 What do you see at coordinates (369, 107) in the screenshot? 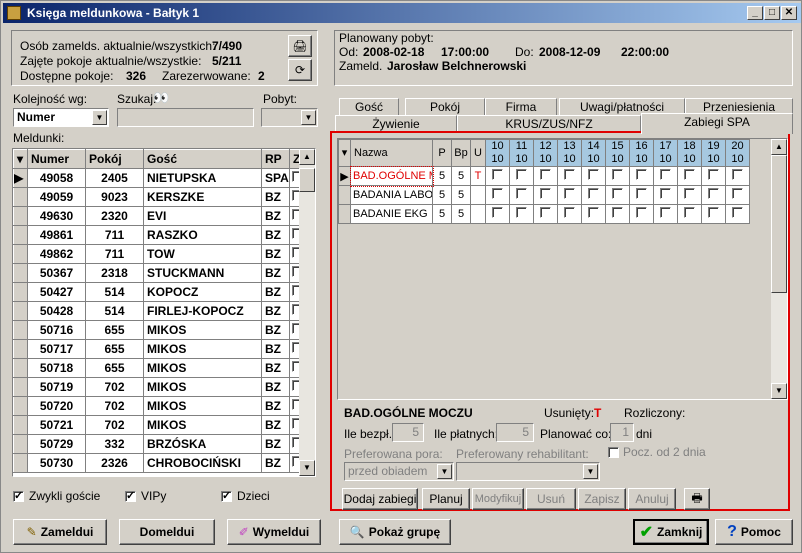
I see `tab-guest: Gość` at bounding box center [369, 107].